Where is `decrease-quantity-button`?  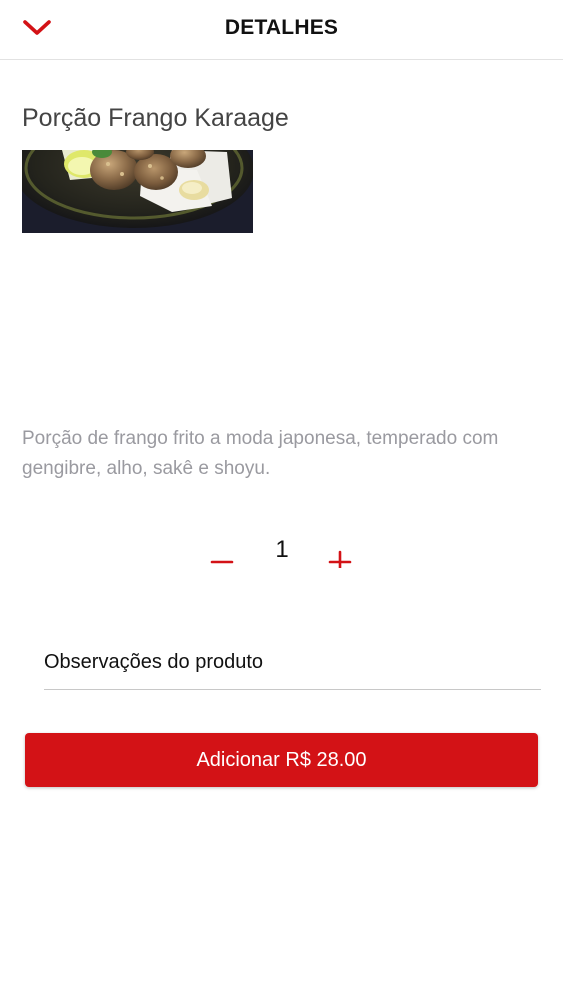
decrease-quantity-button is located at coordinates (222, 558).